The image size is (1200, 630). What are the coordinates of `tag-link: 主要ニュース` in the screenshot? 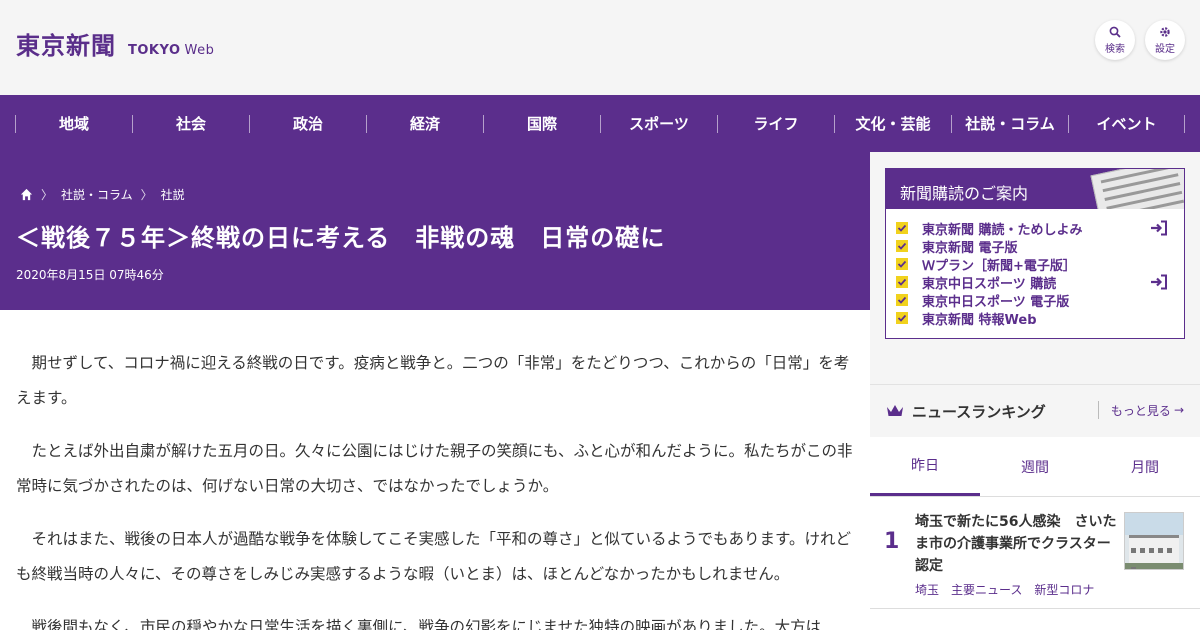 It's located at (986, 589).